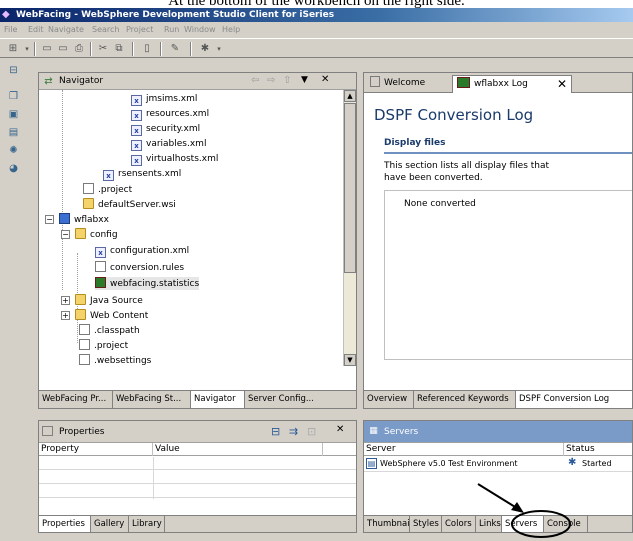 Image resolution: width=633 pixels, height=541 pixels. I want to click on tab-styles: Styles, so click(426, 524).